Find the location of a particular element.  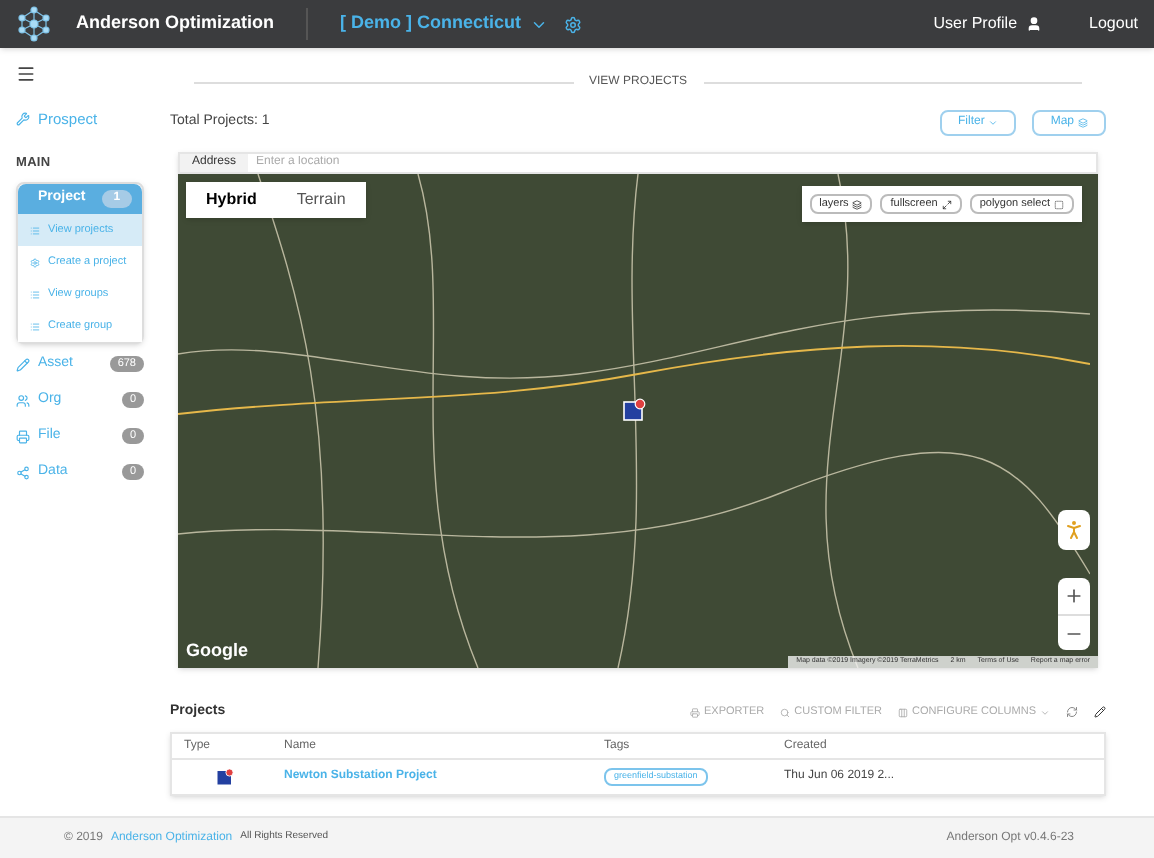

refresh-icon is located at coordinates (1072, 712).